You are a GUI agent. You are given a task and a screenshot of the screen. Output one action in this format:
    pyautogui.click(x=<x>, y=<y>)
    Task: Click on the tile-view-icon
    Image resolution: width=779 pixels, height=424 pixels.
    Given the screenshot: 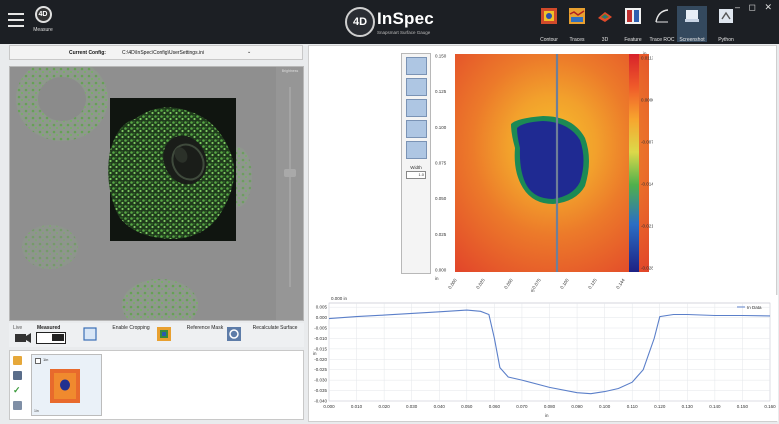 What is the action you would take?
    pyautogui.click(x=416, y=66)
    